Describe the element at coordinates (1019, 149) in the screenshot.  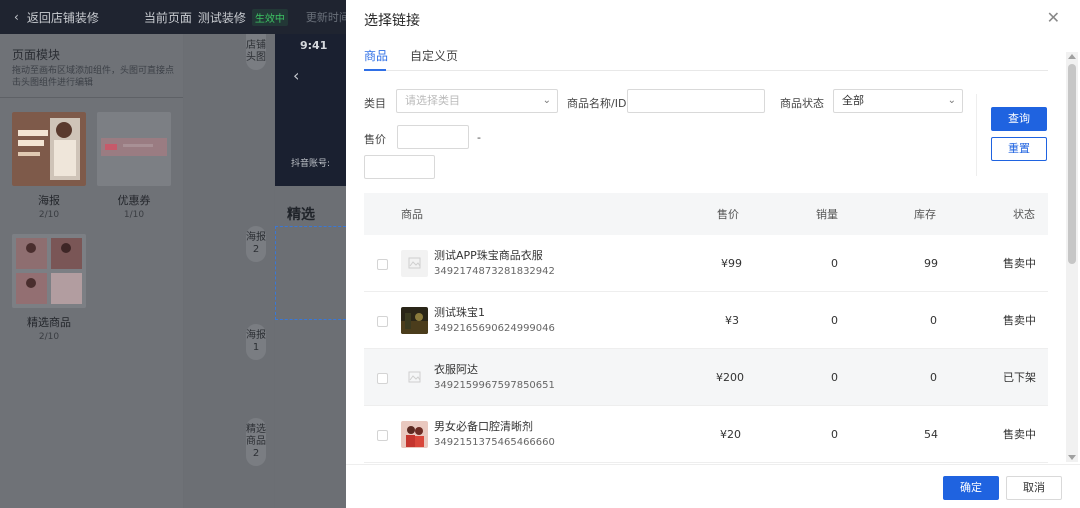
I see `reset-button: 重置` at that location.